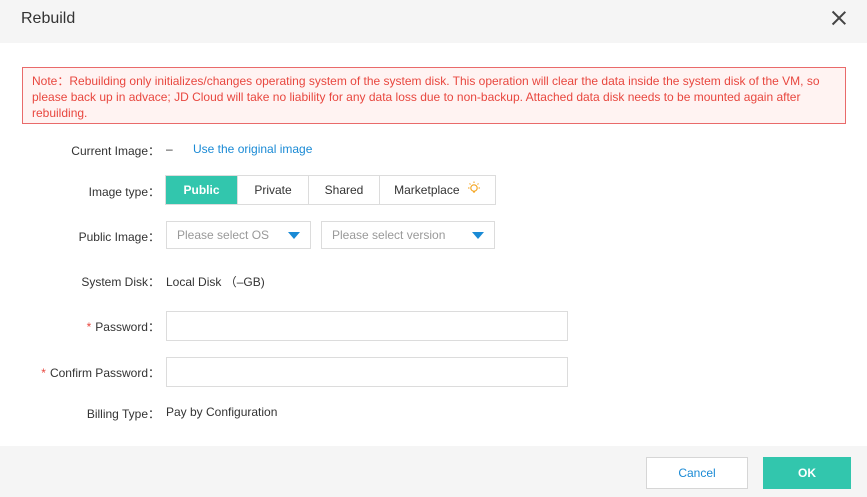 This screenshot has height=497, width=867. I want to click on use-original-image-link: Use the original image, so click(252, 149).